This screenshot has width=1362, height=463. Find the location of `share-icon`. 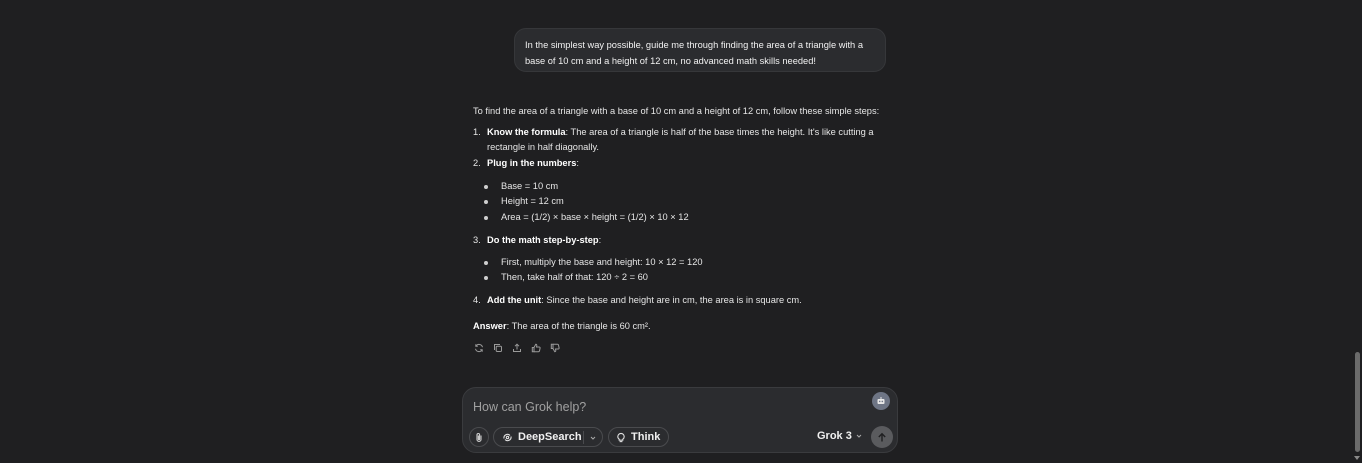

share-icon is located at coordinates (517, 348).